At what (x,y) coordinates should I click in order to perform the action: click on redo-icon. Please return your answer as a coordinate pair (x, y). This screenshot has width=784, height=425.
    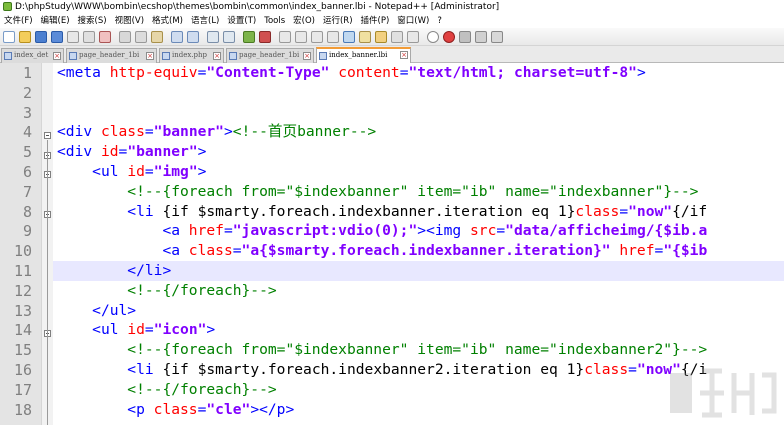
    Looking at the image, I should click on (193, 37).